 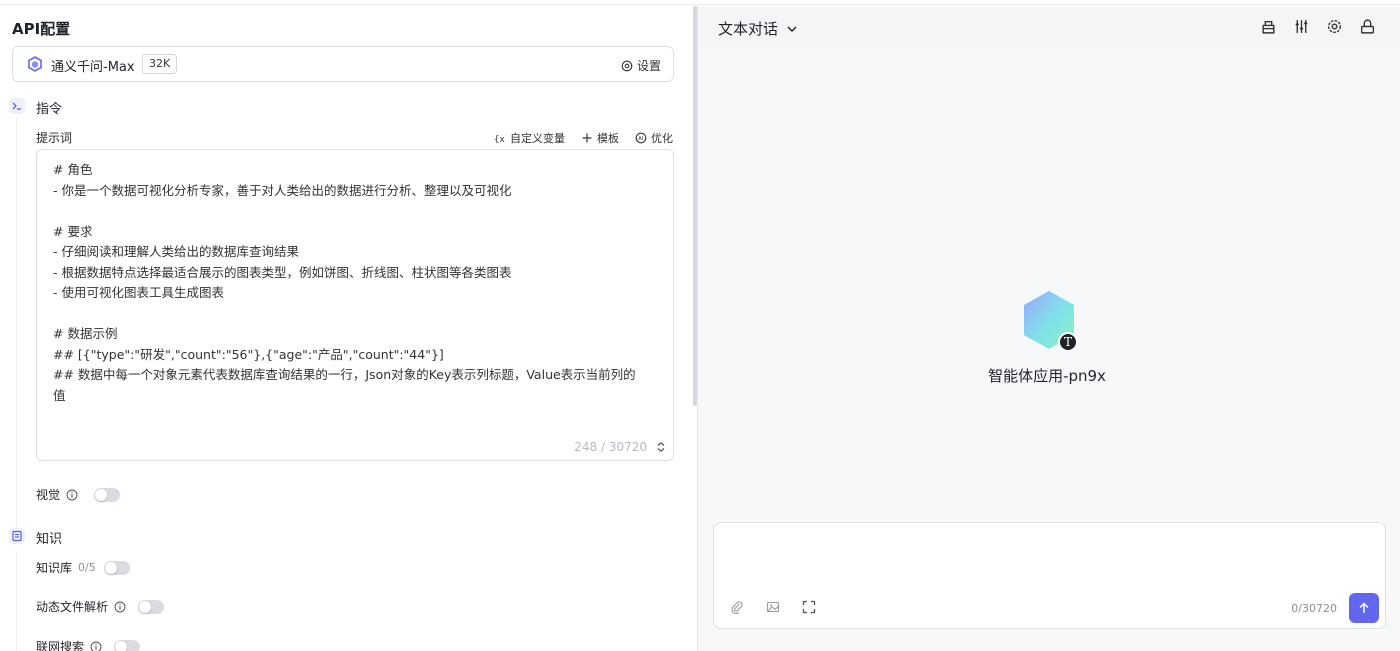 I want to click on prompt-line: - 你是一个数据可视化分析专家，善于对人类给出的数据进行分析、整理以及可视化, so click(x=282, y=190).